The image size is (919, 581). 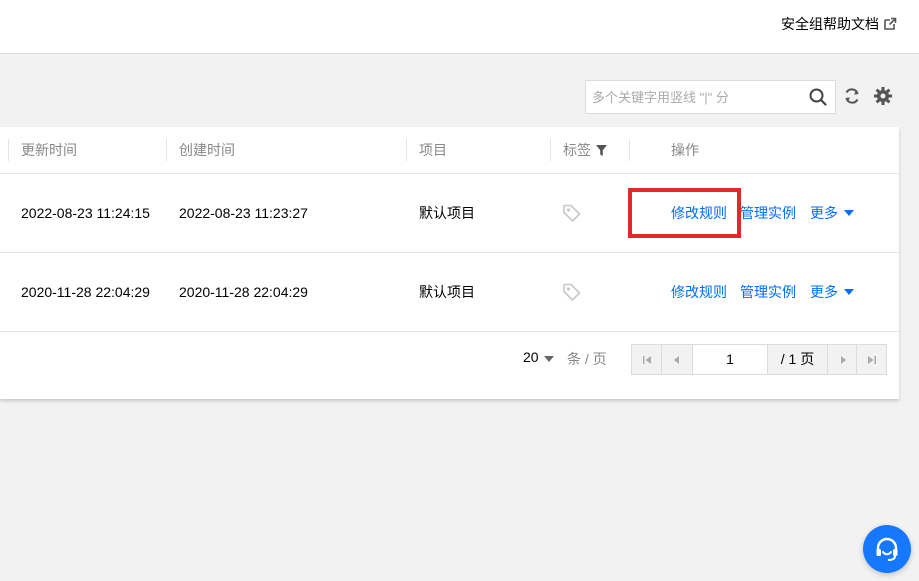 What do you see at coordinates (890, 23) in the screenshot?
I see `external-link-icon` at bounding box center [890, 23].